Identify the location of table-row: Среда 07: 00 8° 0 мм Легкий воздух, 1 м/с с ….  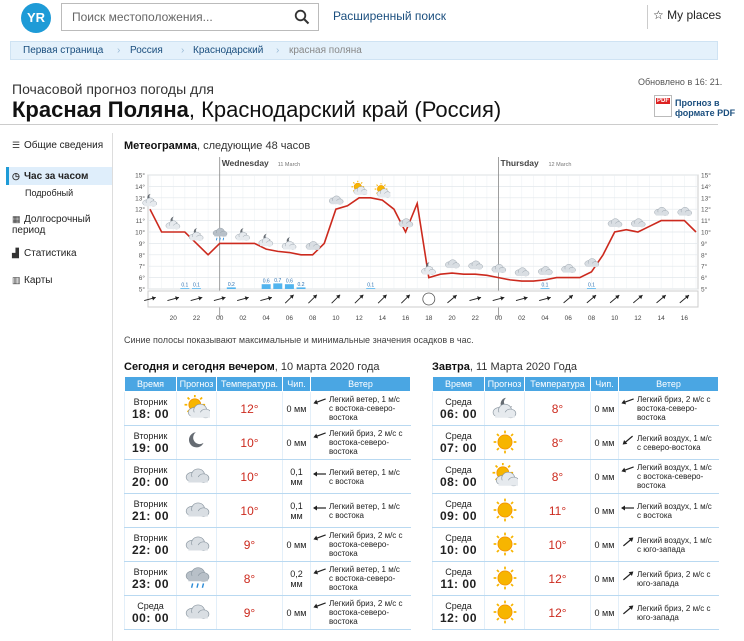
(575, 442).